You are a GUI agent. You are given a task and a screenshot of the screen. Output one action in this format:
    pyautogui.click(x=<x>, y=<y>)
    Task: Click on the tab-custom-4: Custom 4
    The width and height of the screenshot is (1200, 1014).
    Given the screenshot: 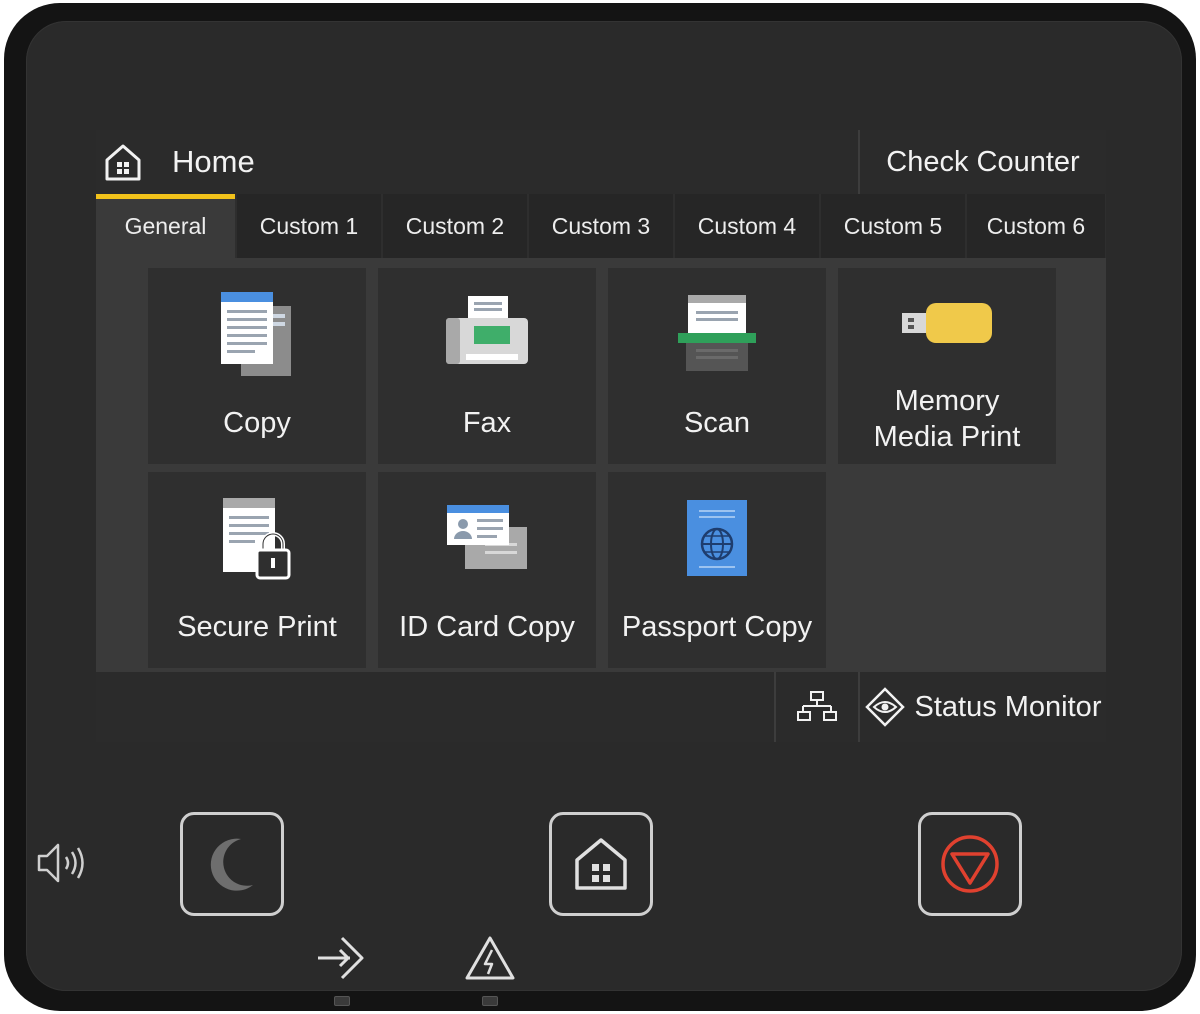 What is the action you would take?
    pyautogui.click(x=747, y=226)
    